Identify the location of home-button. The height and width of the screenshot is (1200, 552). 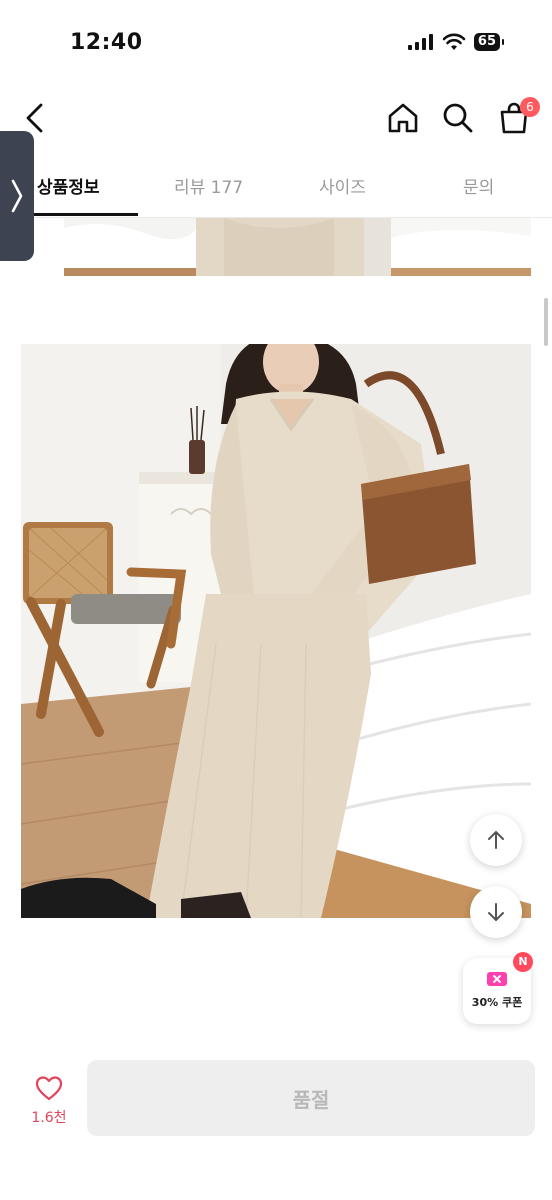
(403, 118).